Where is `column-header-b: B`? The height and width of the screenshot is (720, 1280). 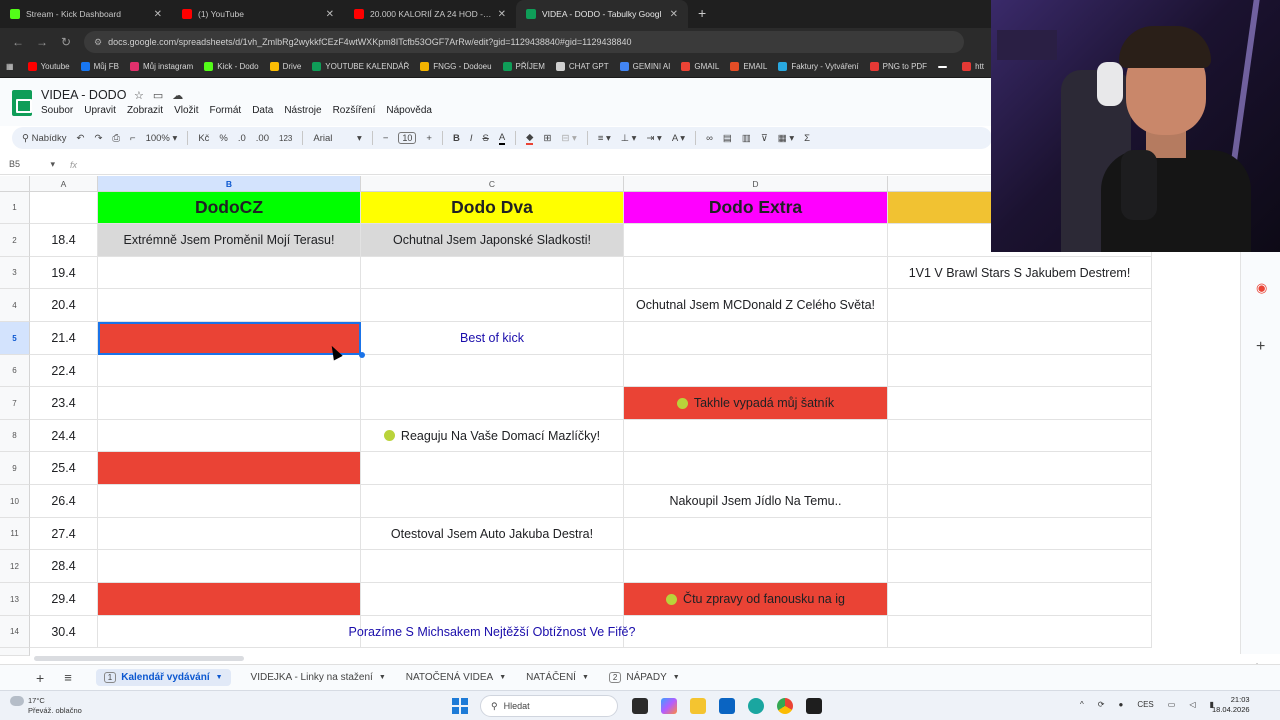 column-header-b: B is located at coordinates (229, 184).